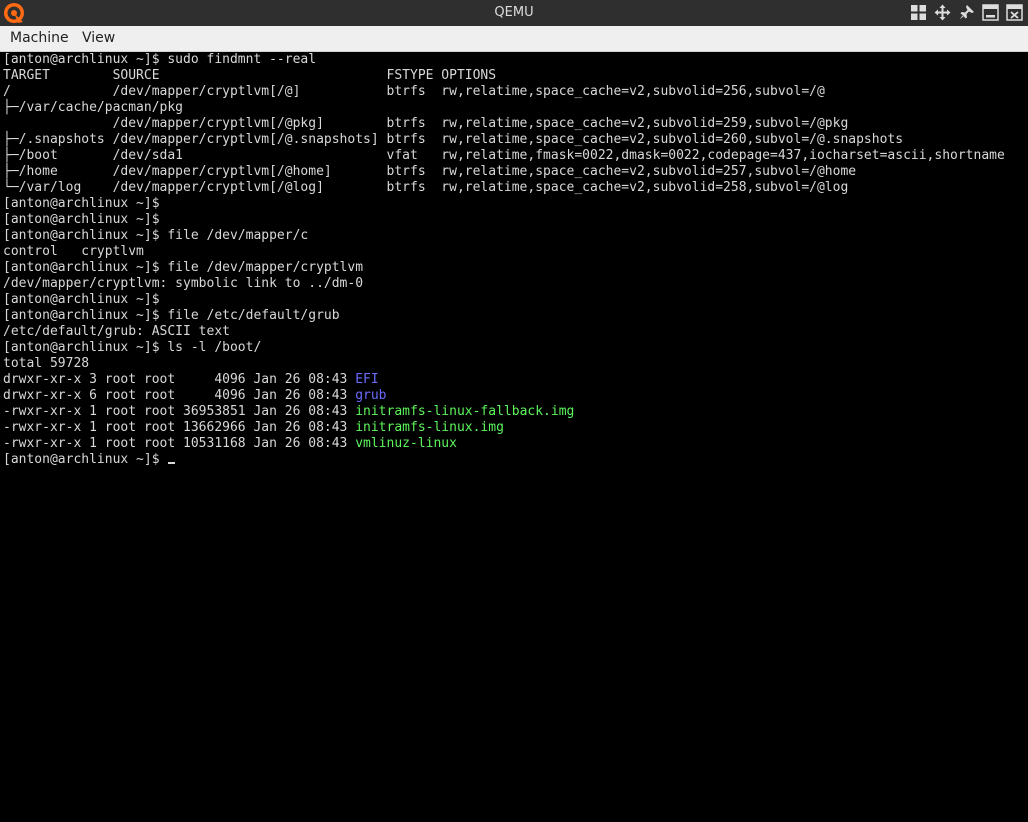 This screenshot has width=1028, height=822. I want to click on close-icon, so click(1014, 12).